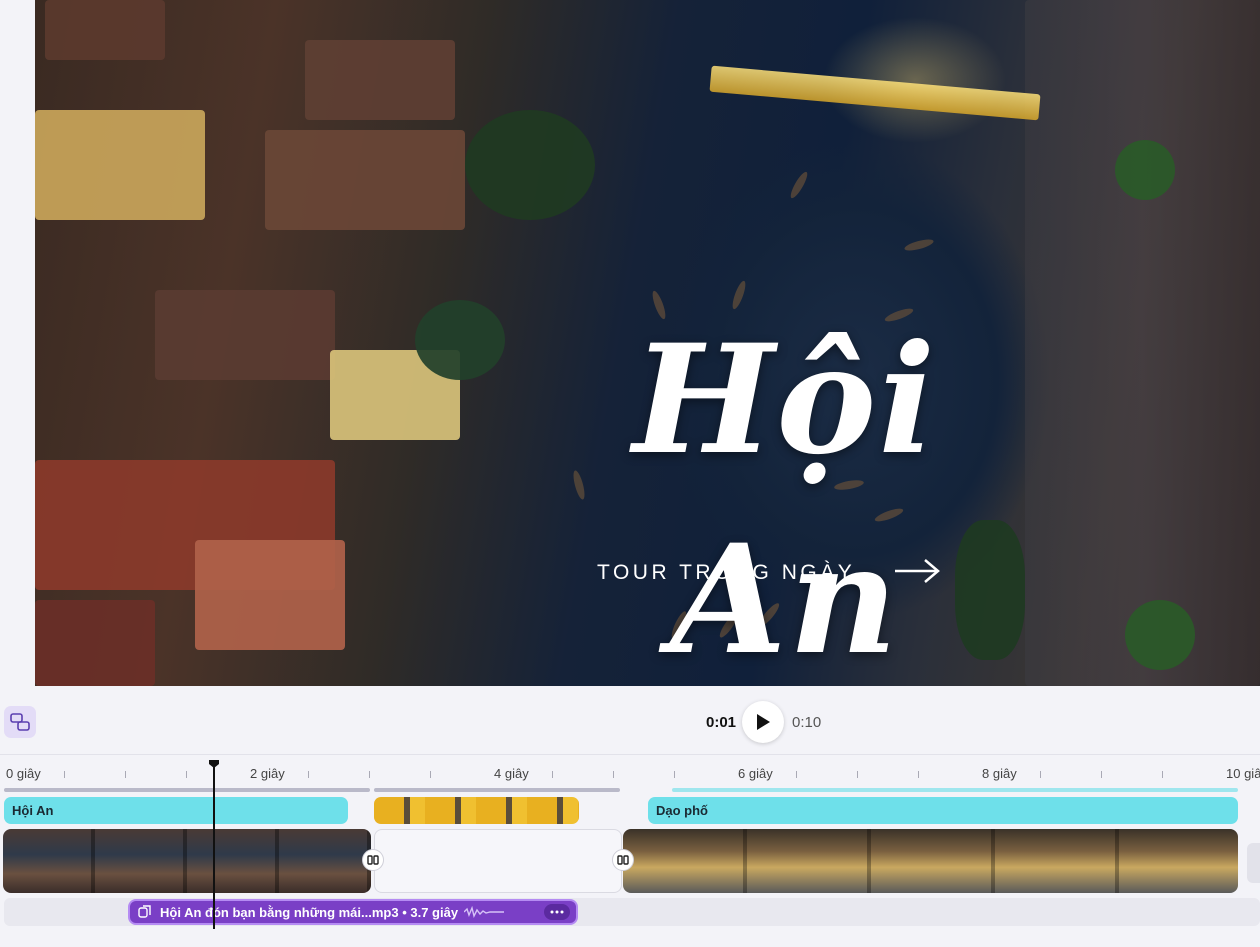  What do you see at coordinates (187, 861) in the screenshot?
I see `video-clip-aerial` at bounding box center [187, 861].